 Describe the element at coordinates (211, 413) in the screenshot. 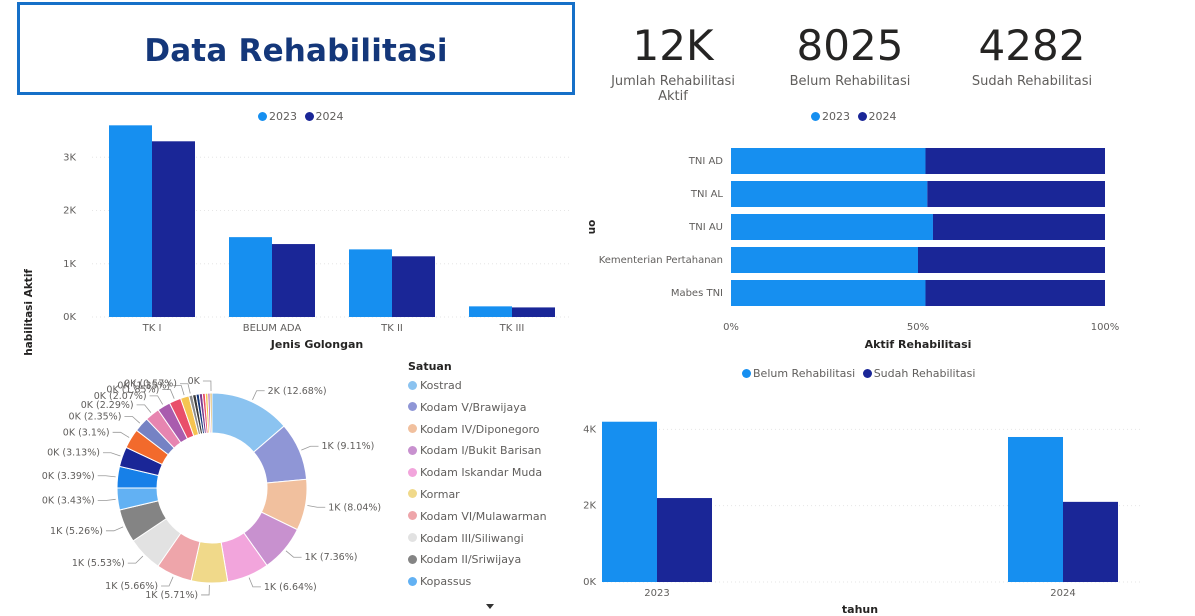

I see `donut-slice` at that location.